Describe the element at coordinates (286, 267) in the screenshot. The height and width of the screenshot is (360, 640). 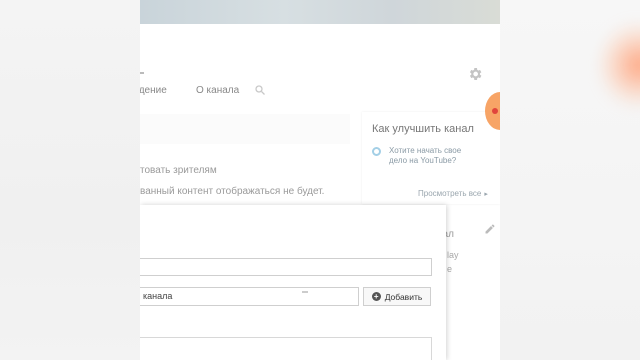
I see `section-title-input` at that location.